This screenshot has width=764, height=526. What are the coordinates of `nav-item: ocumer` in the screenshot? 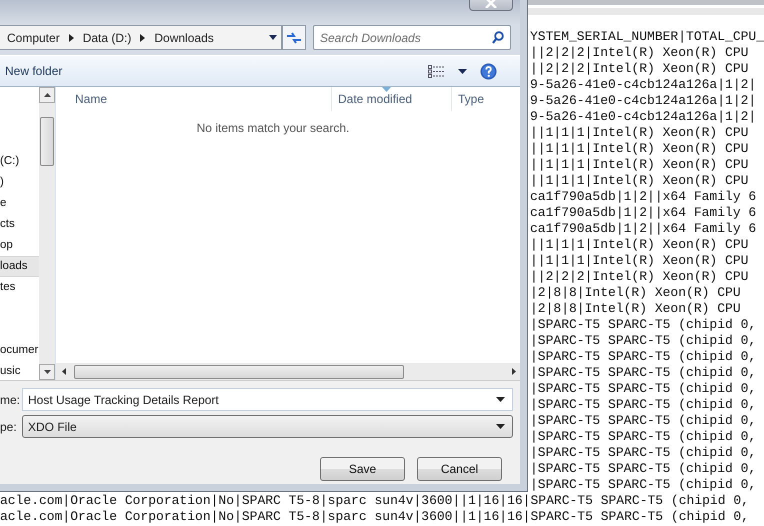 It's located at (19, 350).